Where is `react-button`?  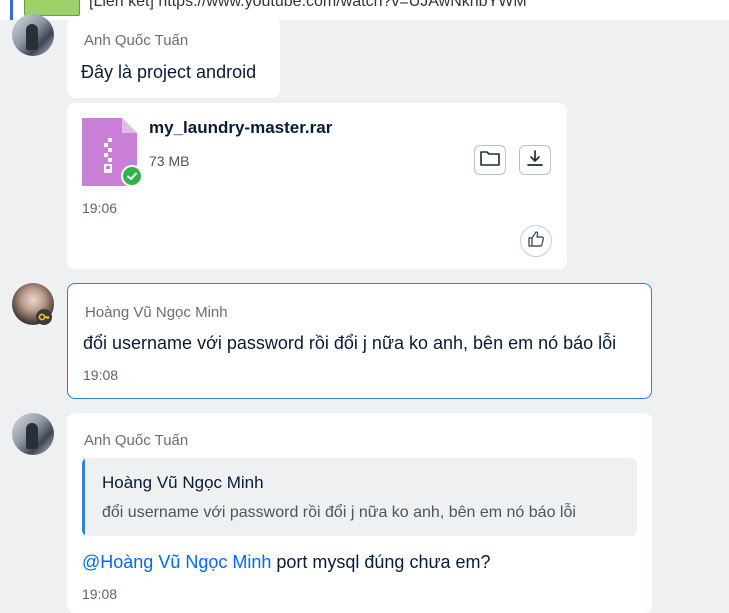 react-button is located at coordinates (536, 241).